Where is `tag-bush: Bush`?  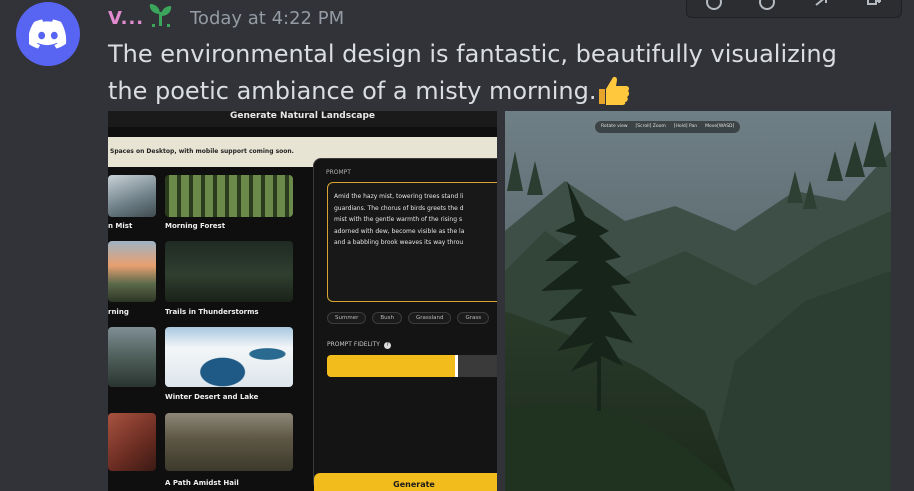
tag-bush: Bush is located at coordinates (387, 318).